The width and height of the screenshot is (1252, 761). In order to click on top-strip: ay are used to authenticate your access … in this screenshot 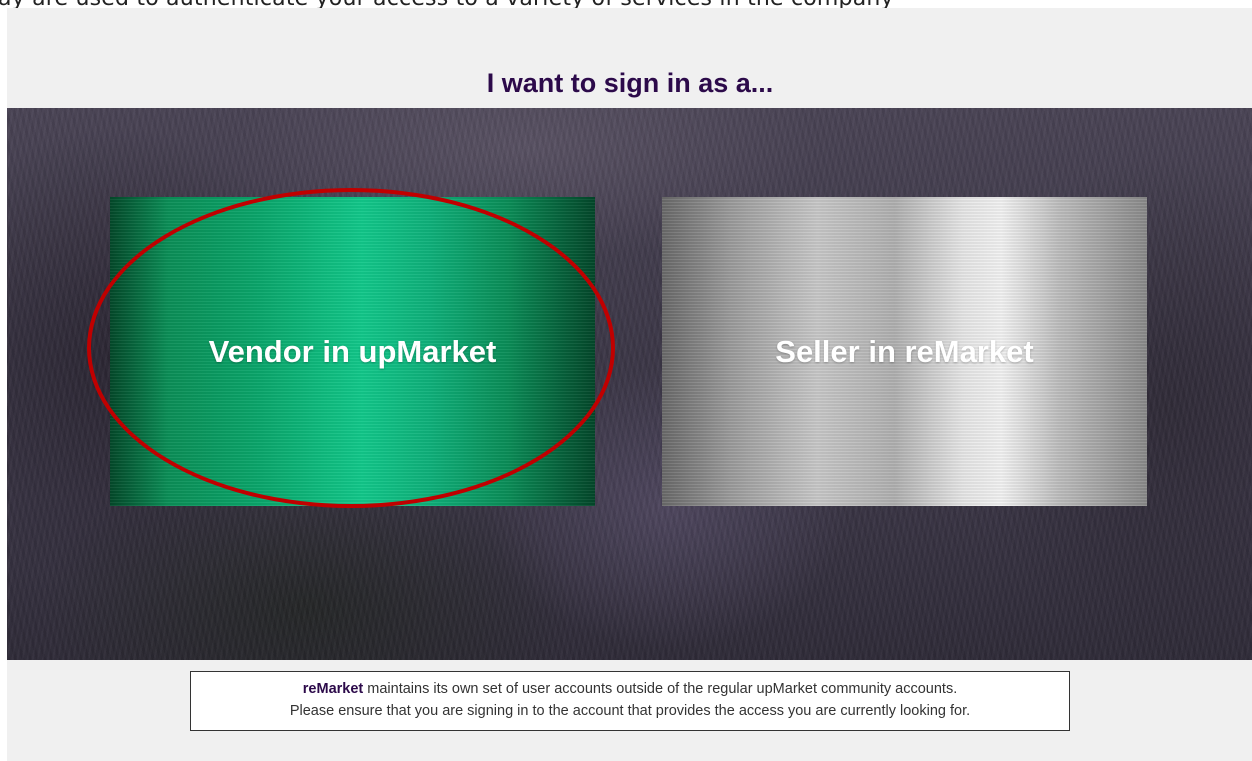, I will do `click(626, 4)`.